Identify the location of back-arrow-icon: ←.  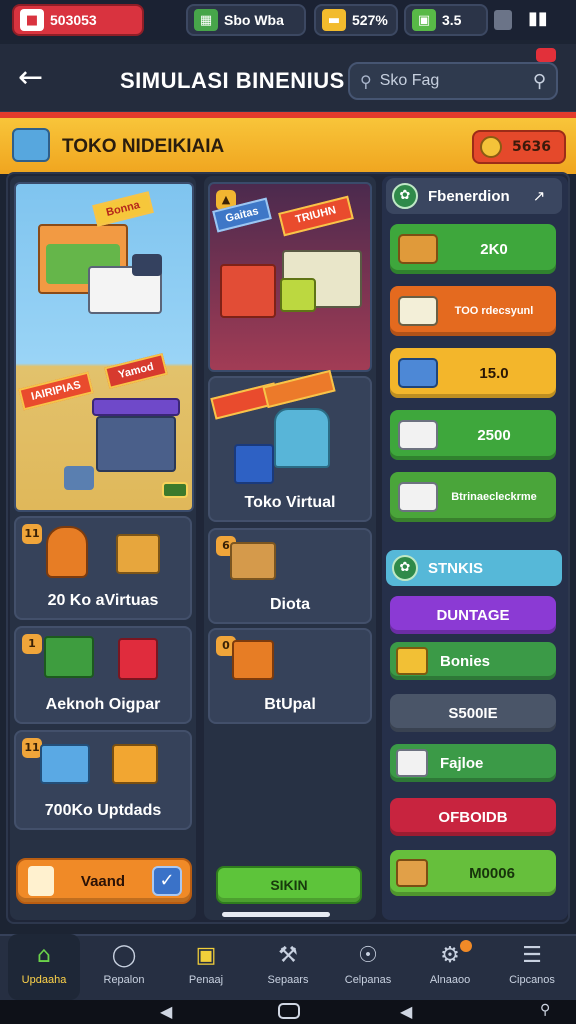
(38, 78).